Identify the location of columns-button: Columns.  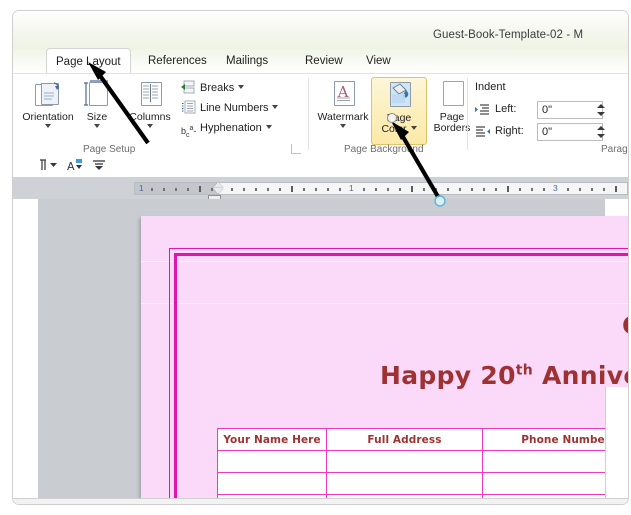
(150, 103).